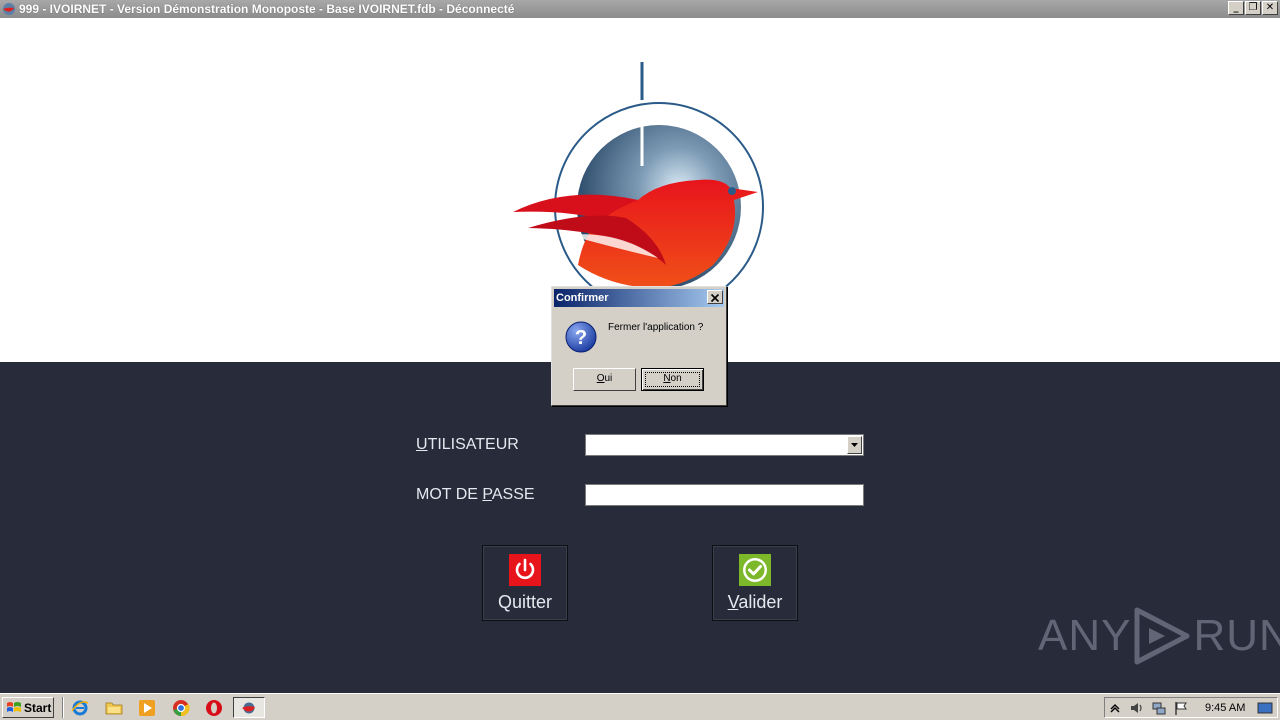 The height and width of the screenshot is (720, 1280). What do you see at coordinates (672, 379) in the screenshot?
I see `no-button: Non` at bounding box center [672, 379].